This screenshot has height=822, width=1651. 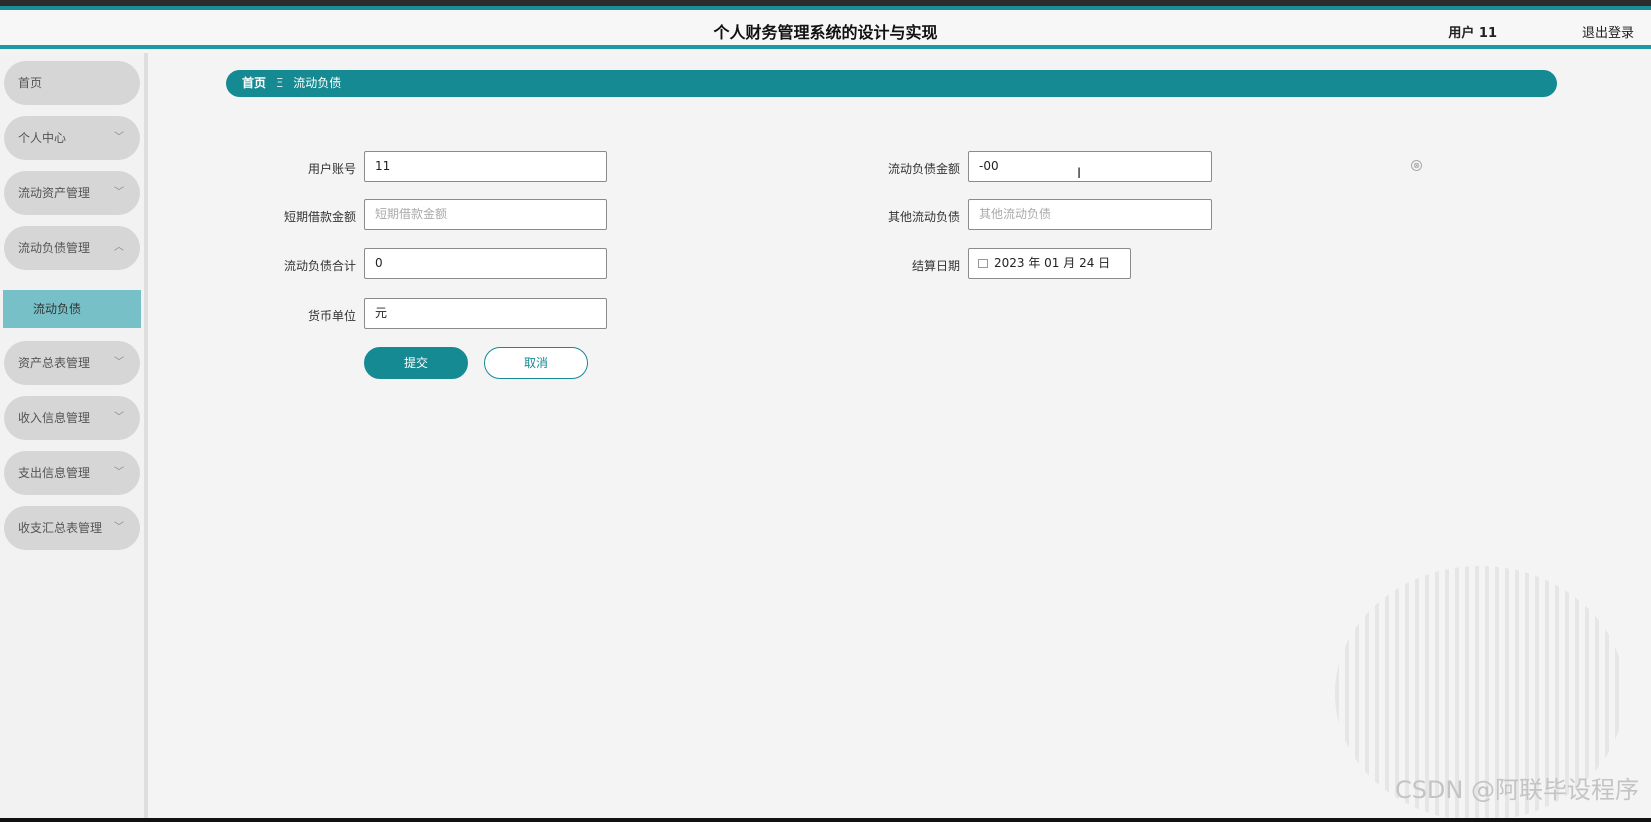 I want to click on breadcrumb: 首页 Ξ 流动负债, so click(x=891, y=83).